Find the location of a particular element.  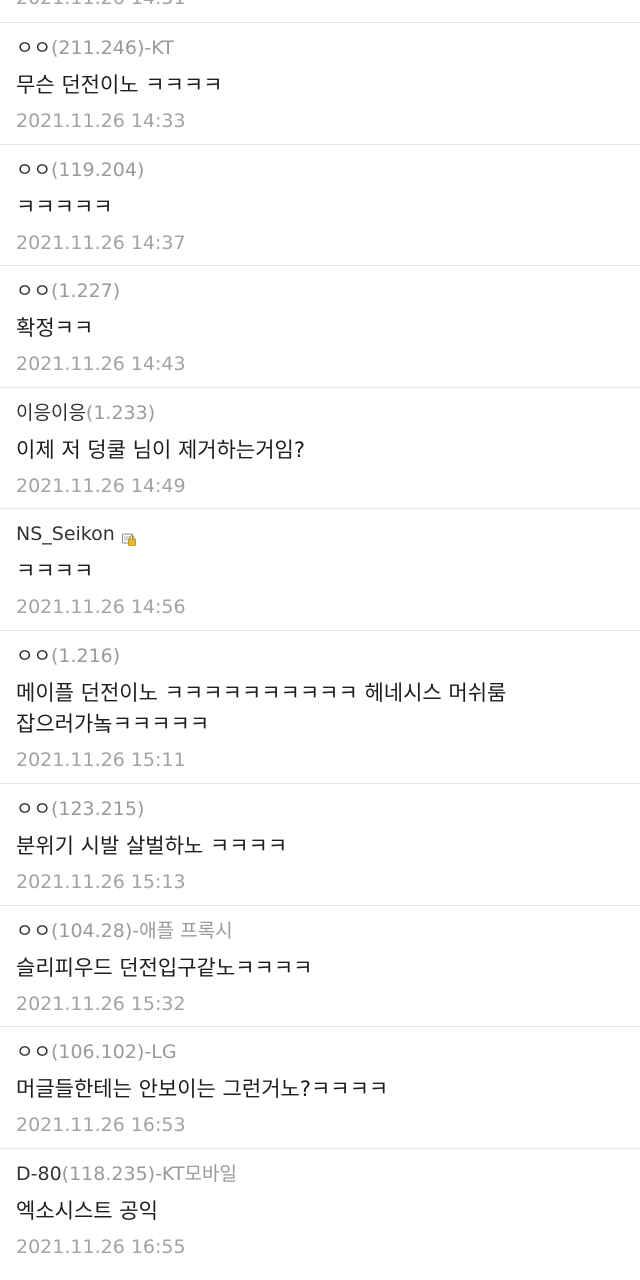

comment-item-partial: 2021.11.26 14:31 is located at coordinates (320, 11).